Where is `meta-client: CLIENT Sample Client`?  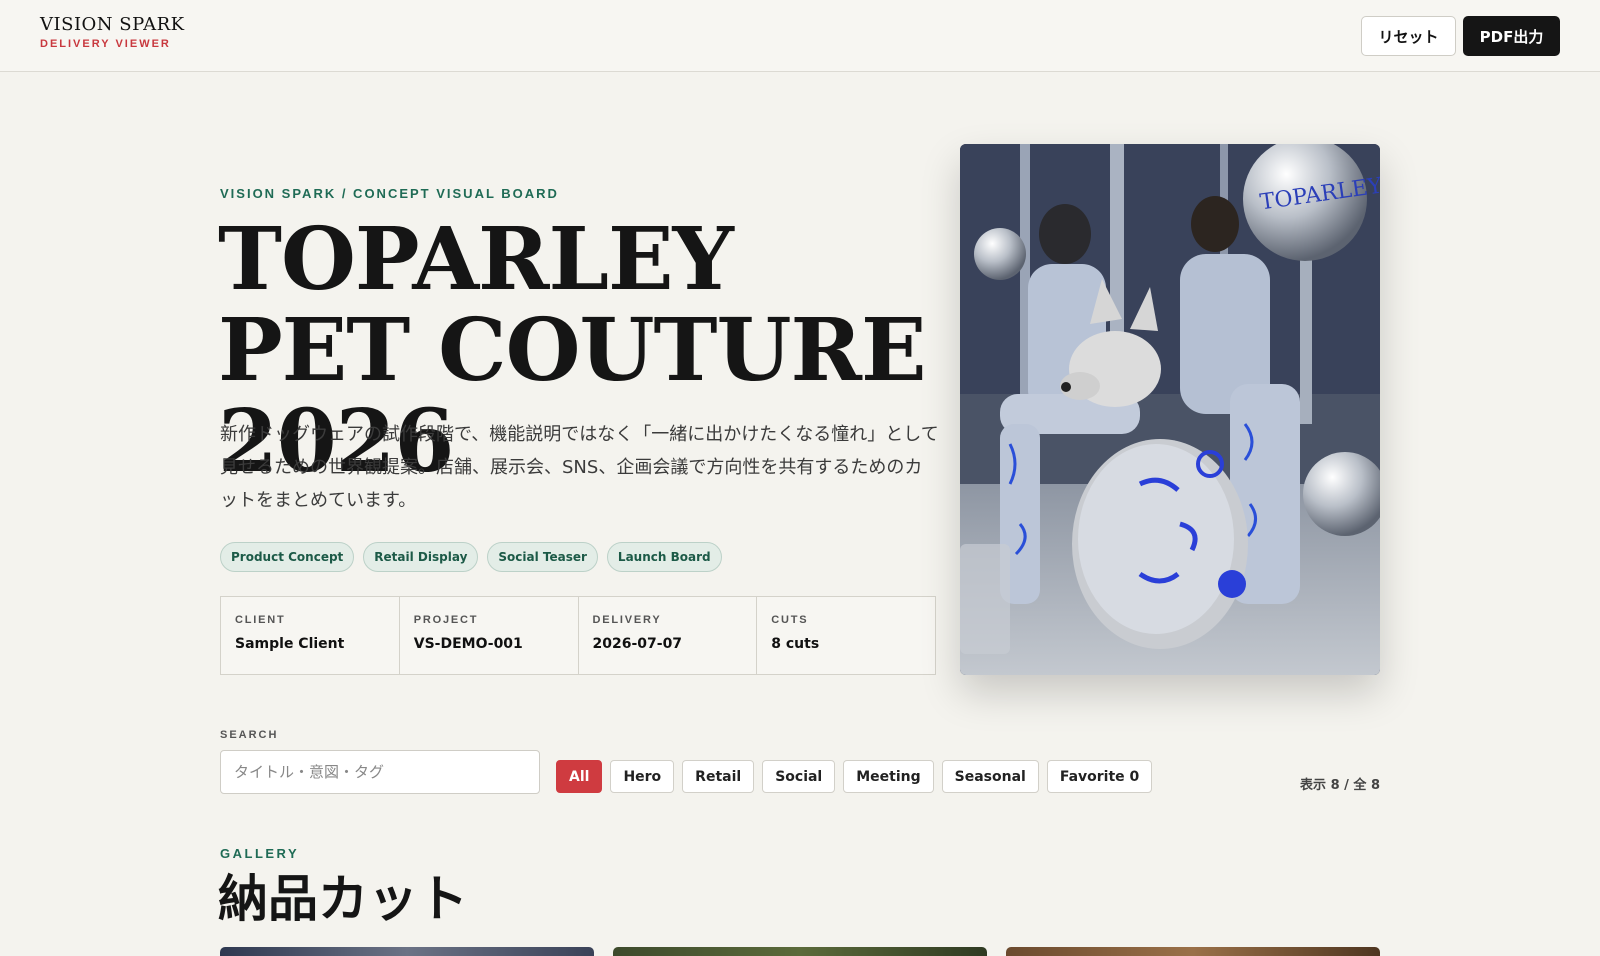 meta-client: CLIENT Sample Client is located at coordinates (310, 635).